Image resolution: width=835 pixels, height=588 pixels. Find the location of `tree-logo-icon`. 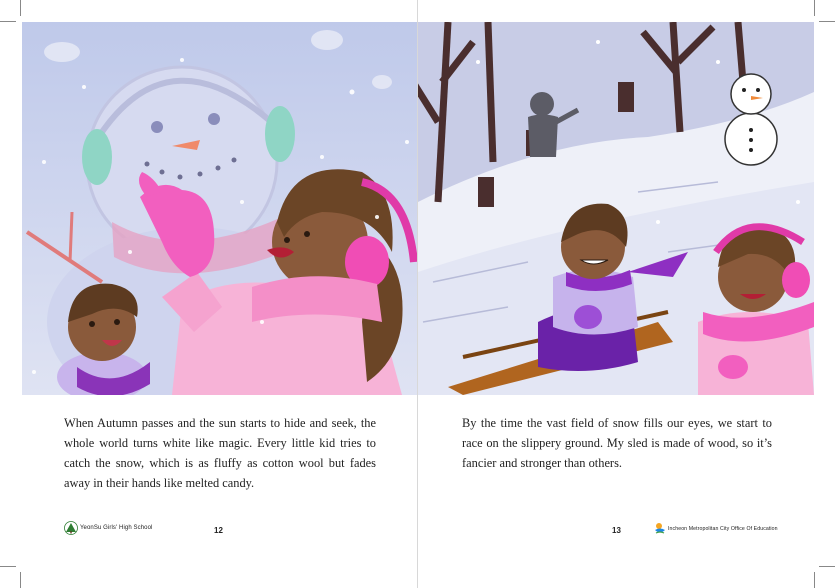

tree-logo-icon is located at coordinates (71, 528).